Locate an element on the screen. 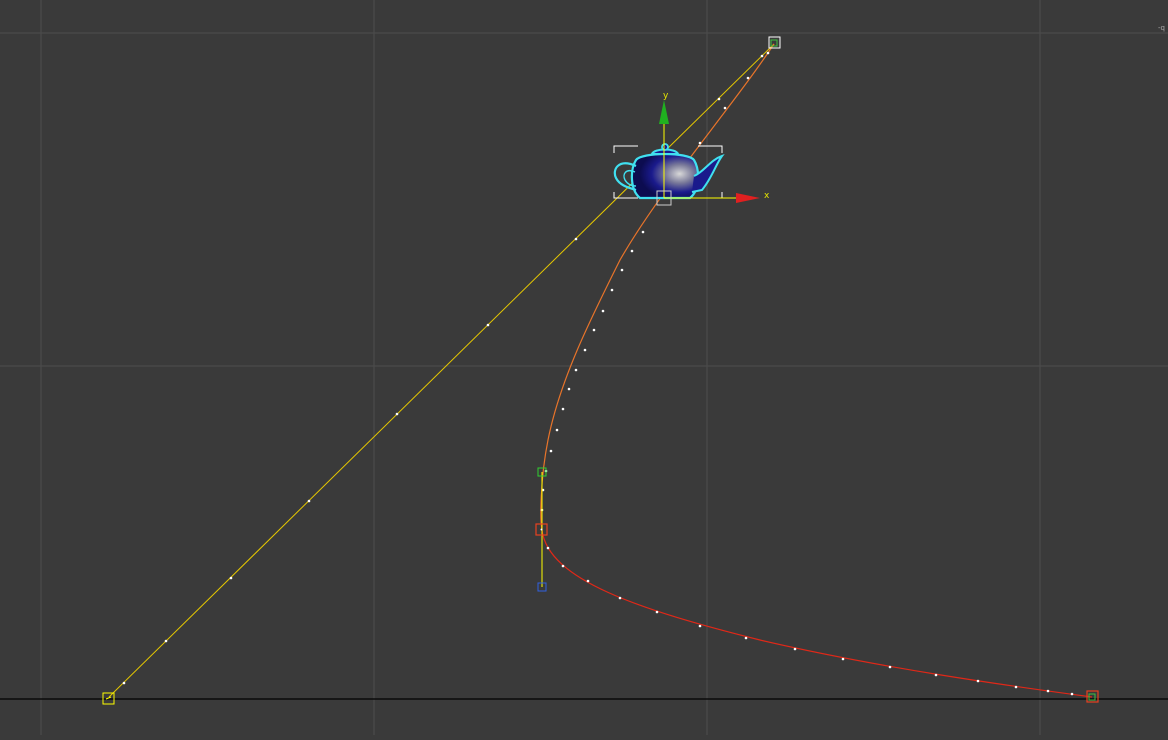 The width and height of the screenshot is (1168, 740). curve-spline-upper is located at coordinates (657, 287).